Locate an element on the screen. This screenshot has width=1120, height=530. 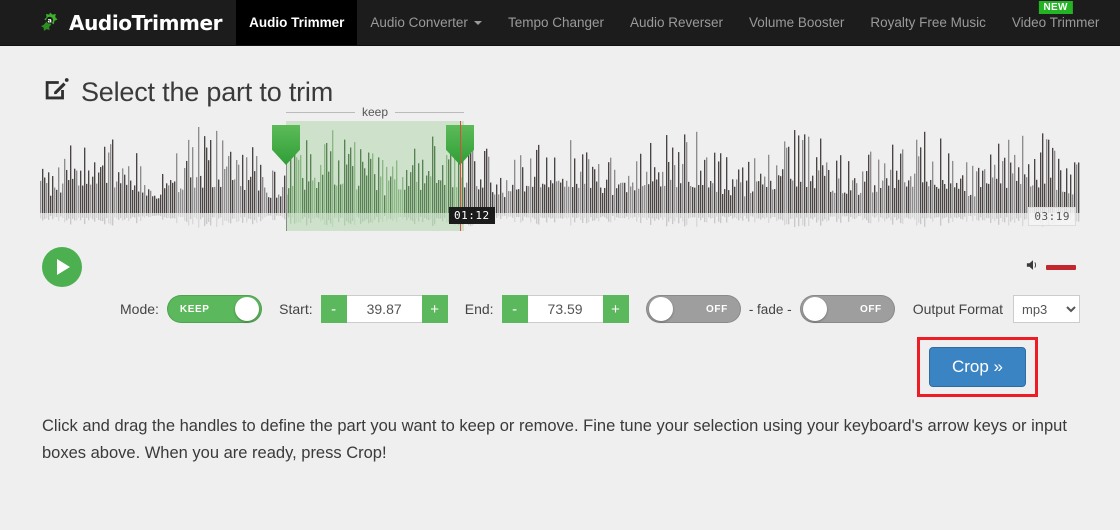
output-format-label: Output Format is located at coordinates (957, 309).